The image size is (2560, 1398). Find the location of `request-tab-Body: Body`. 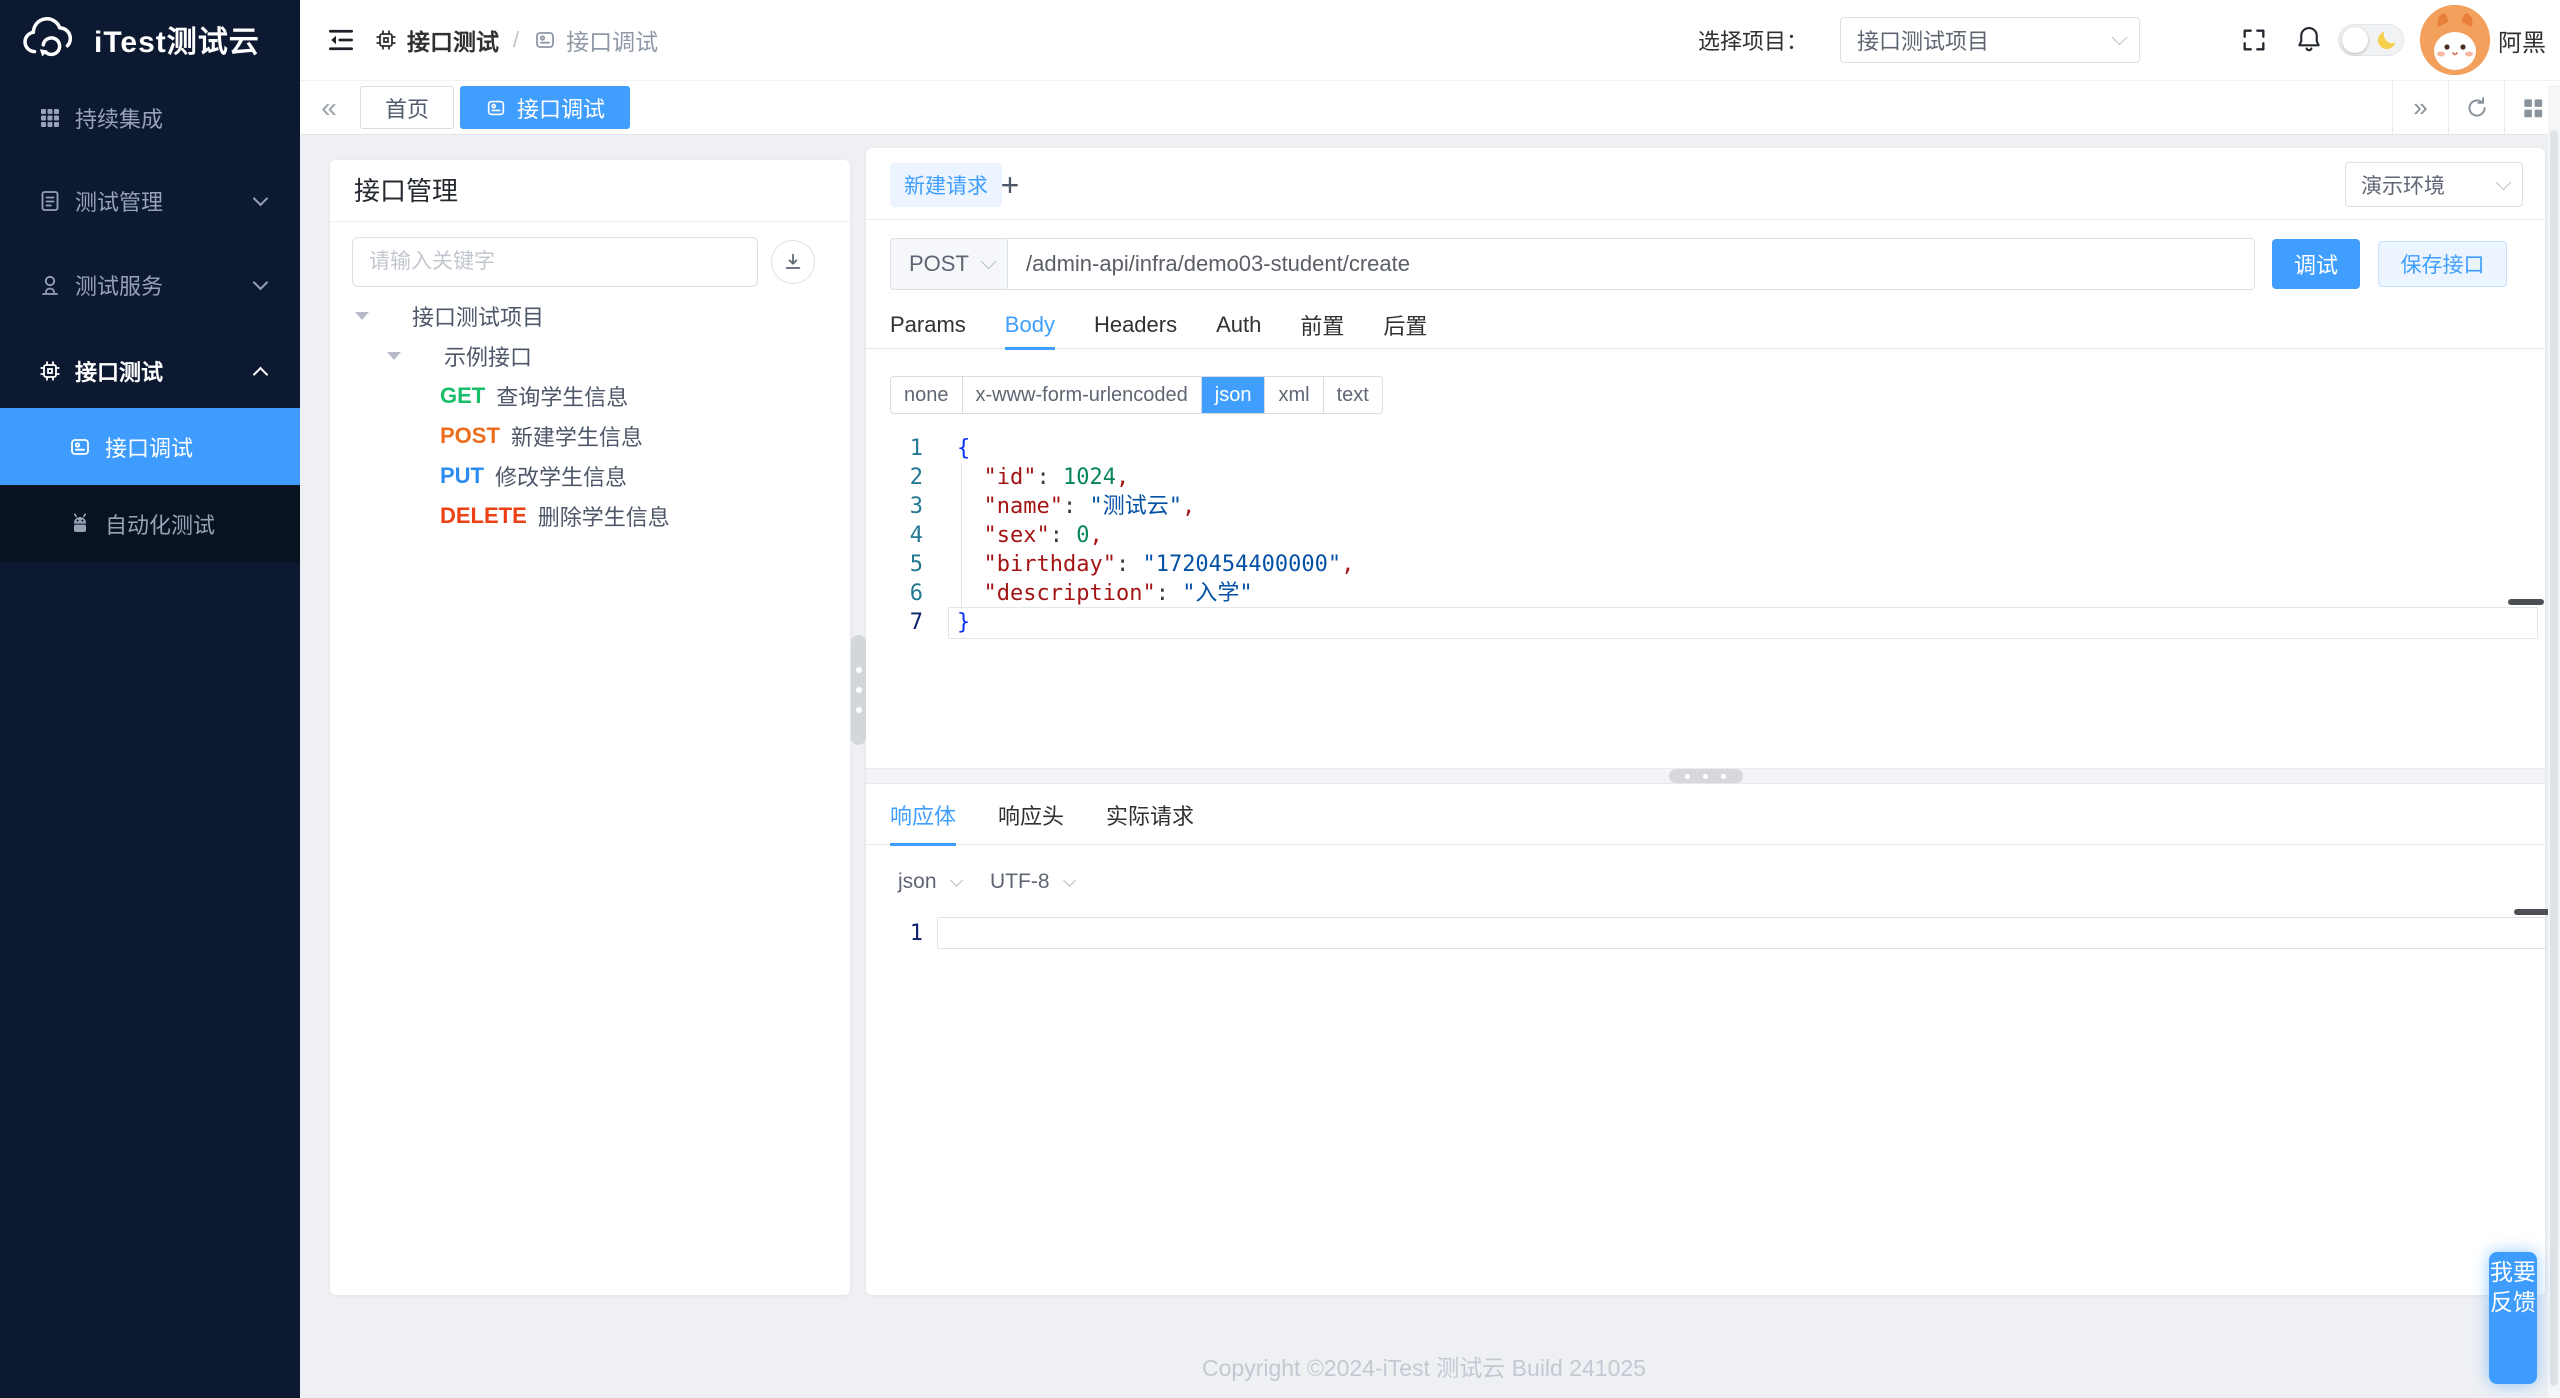

request-tab-Body: Body is located at coordinates (1030, 325).